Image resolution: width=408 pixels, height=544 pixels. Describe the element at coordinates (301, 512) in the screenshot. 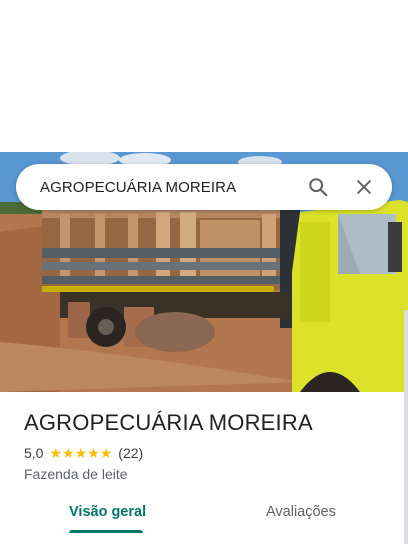

I see `tab-reviews: Avaliações` at that location.